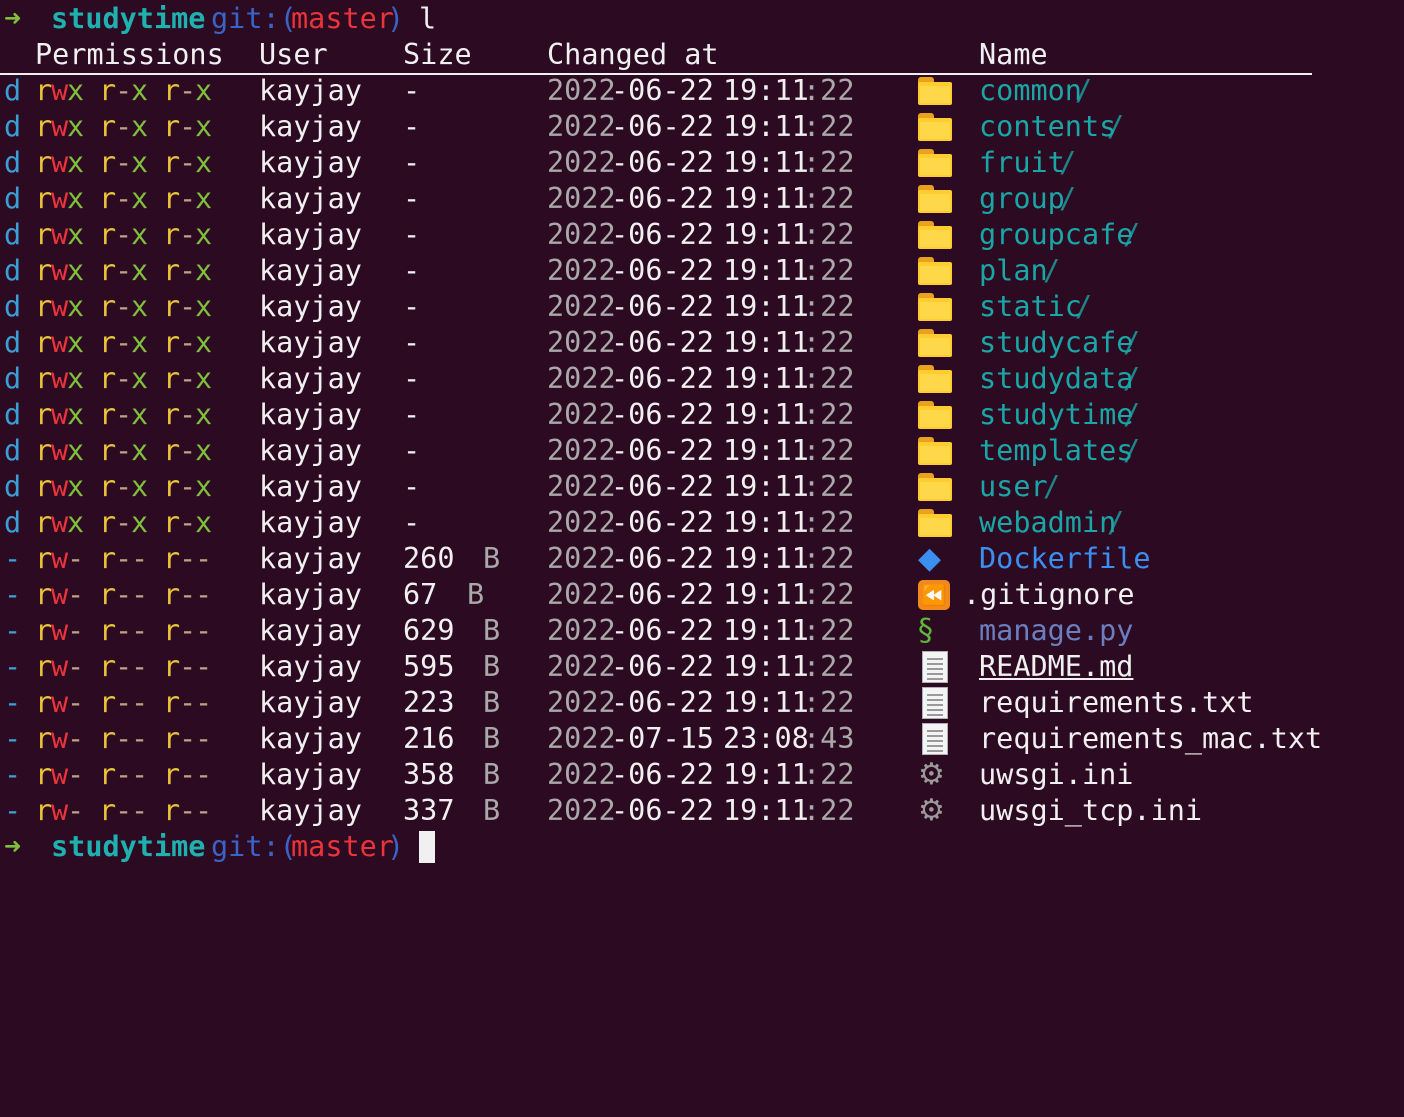  What do you see at coordinates (1030, 91) in the screenshot?
I see `file-name: common` at bounding box center [1030, 91].